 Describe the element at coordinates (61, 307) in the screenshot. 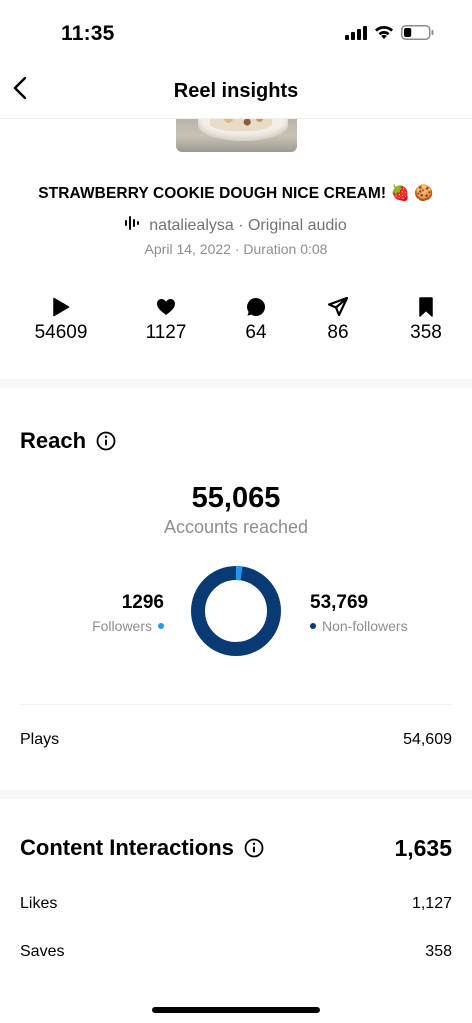

I see `play-icon` at that location.